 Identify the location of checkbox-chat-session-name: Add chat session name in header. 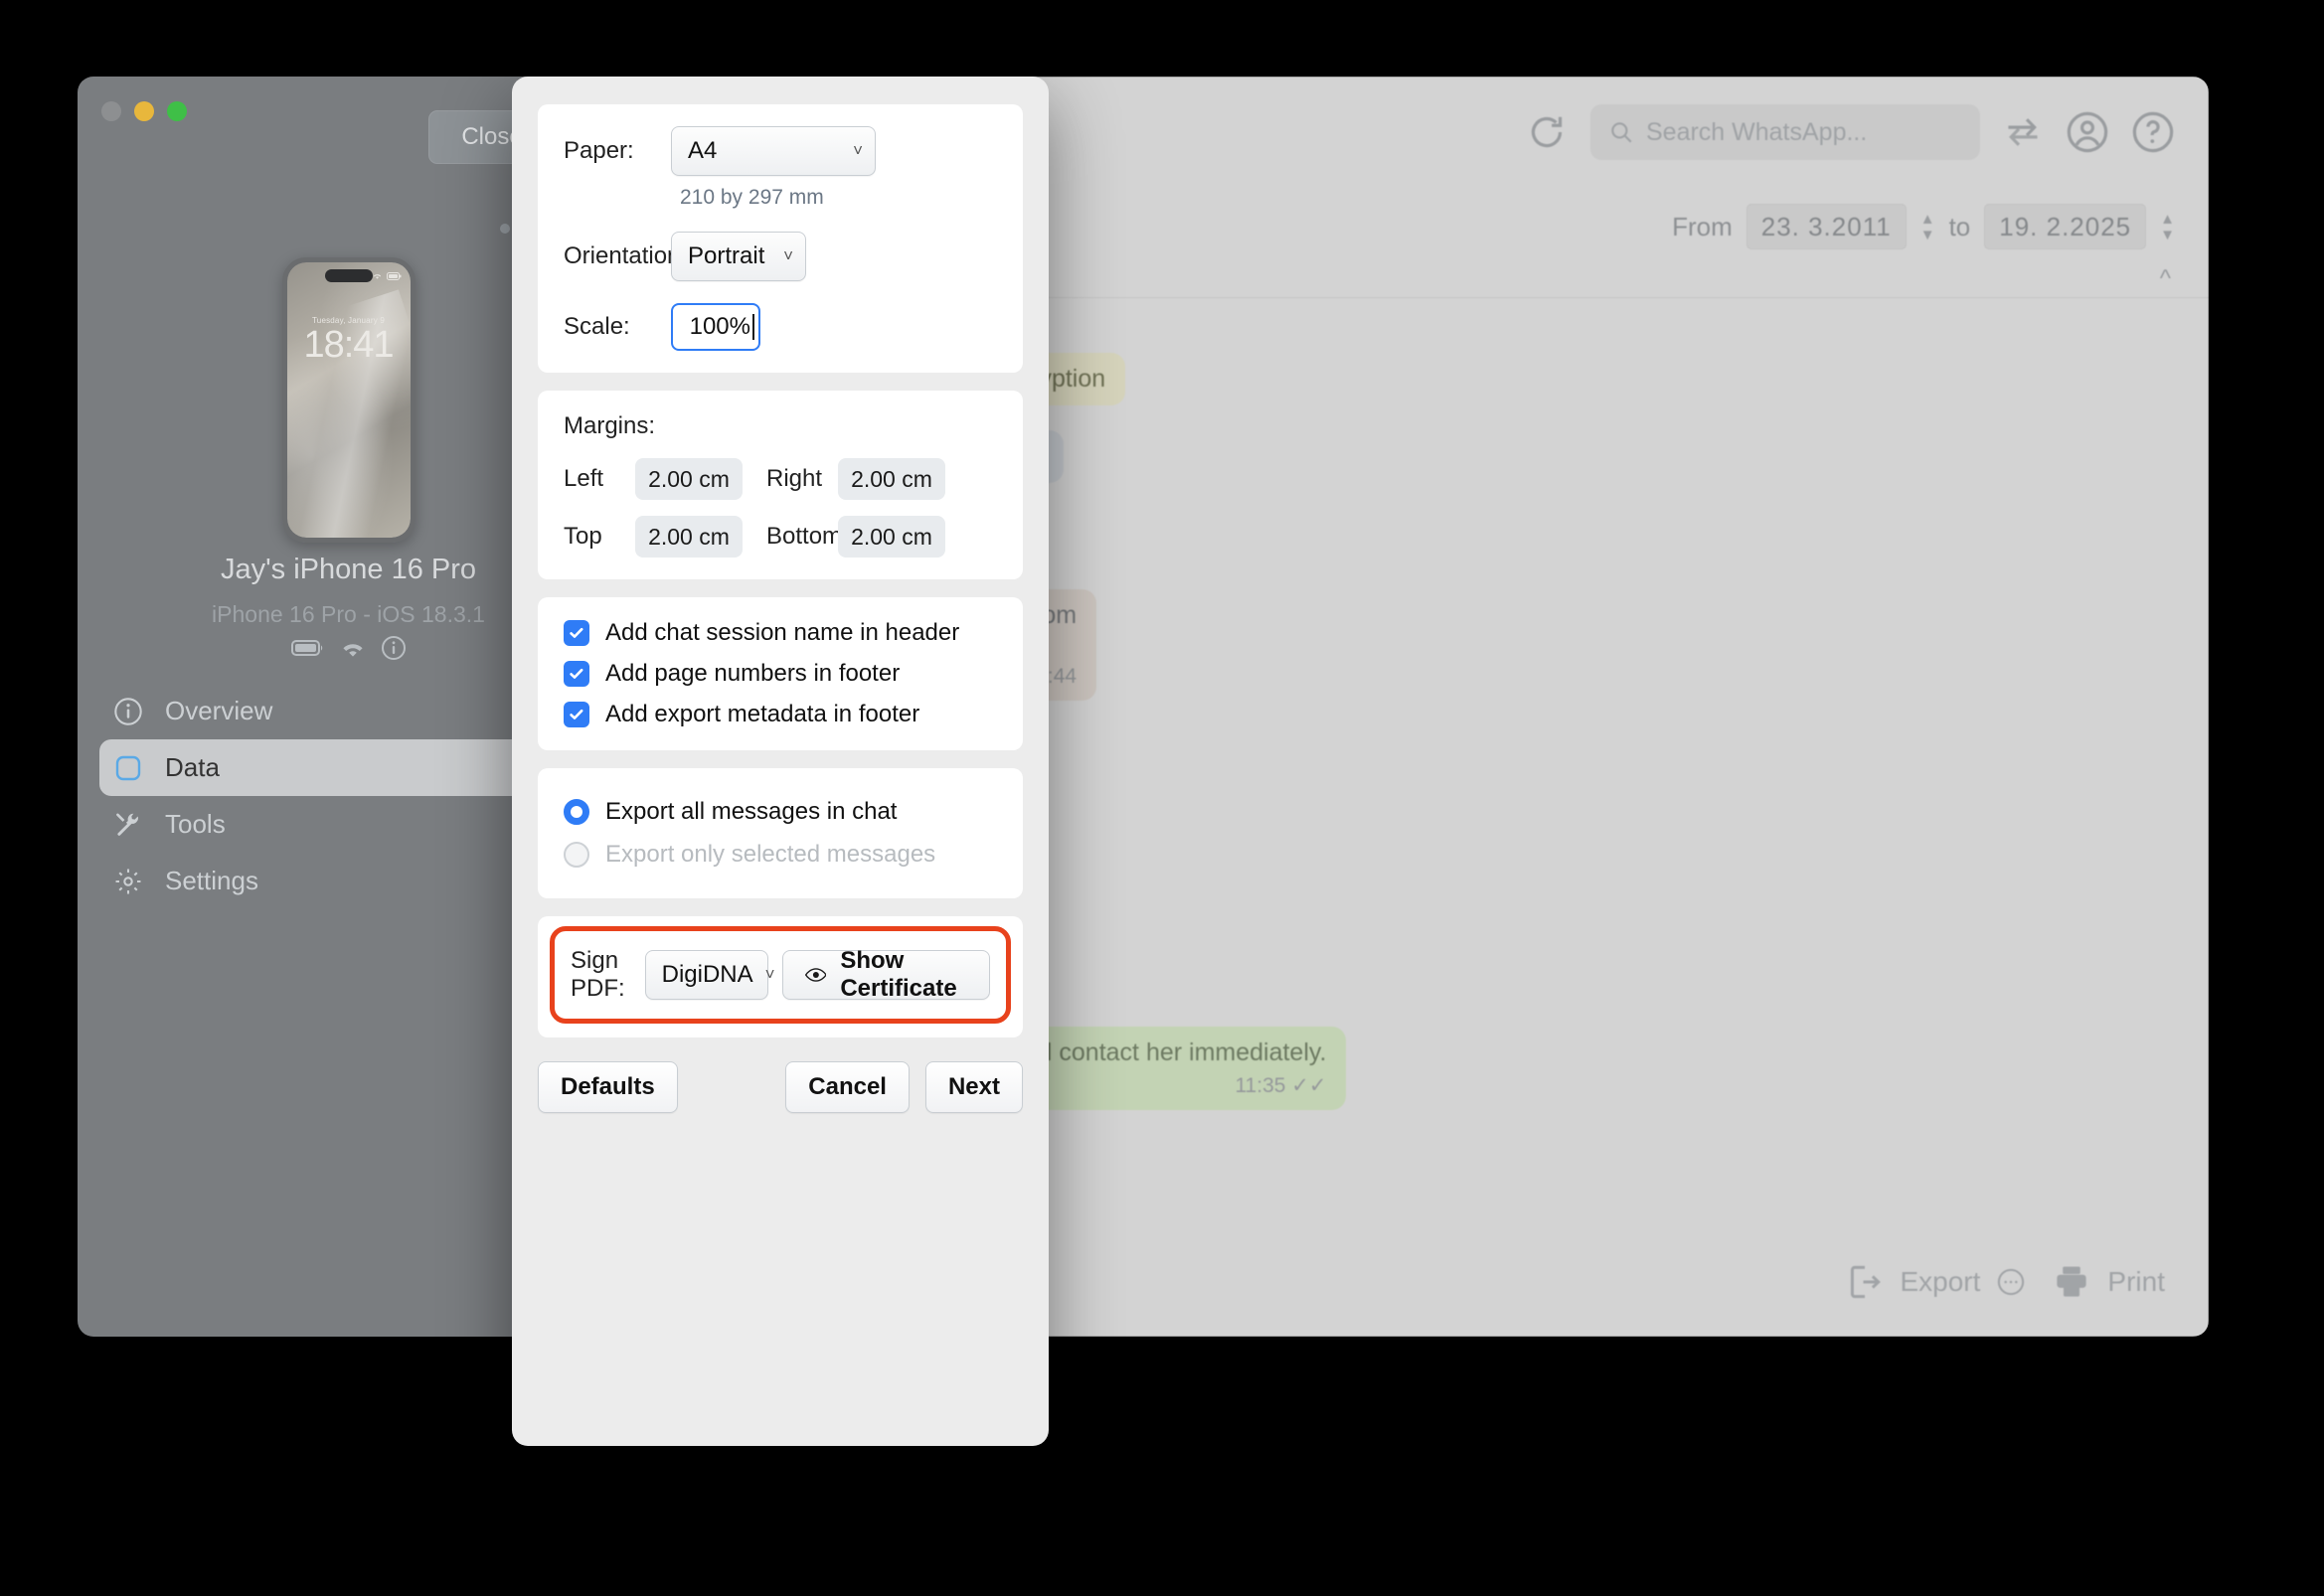
(780, 633).